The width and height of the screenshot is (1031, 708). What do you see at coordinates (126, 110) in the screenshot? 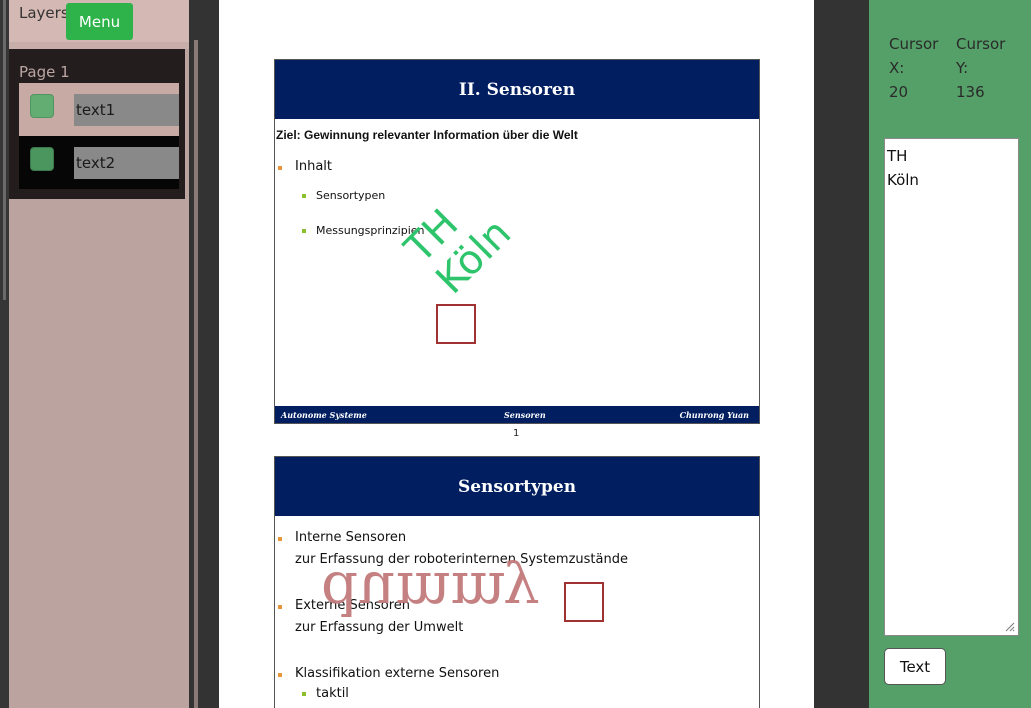
I see `layer-name-field: text1` at bounding box center [126, 110].